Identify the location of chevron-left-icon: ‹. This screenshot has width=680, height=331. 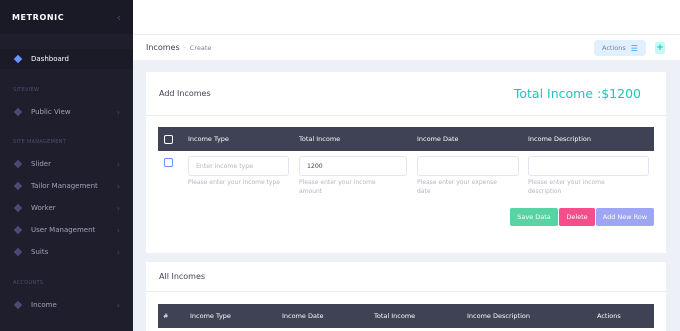
(119, 17).